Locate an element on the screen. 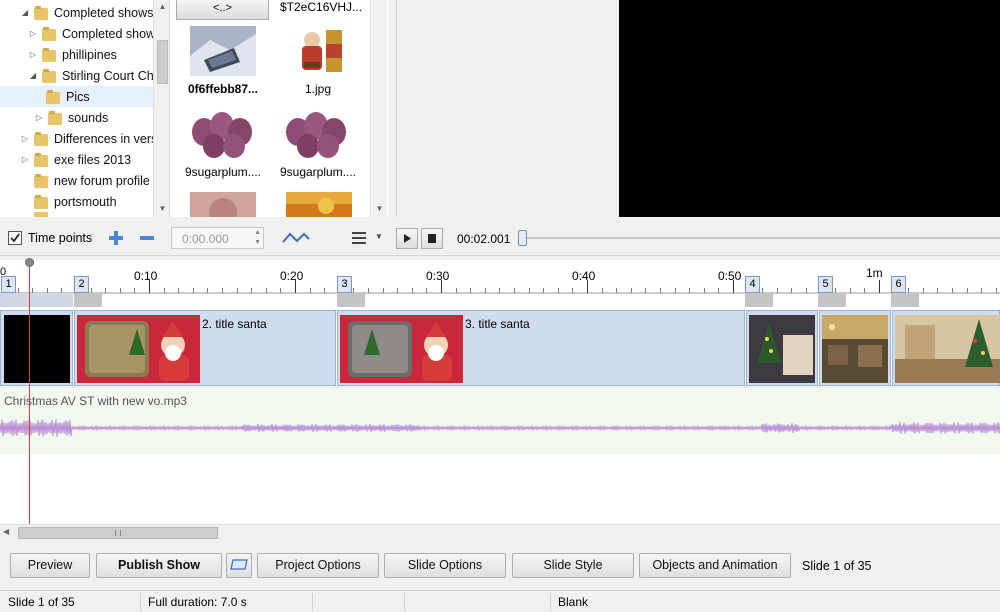 This screenshot has width=1000, height=612. tree-item-label: Differences in vers is located at coordinates (106, 138).